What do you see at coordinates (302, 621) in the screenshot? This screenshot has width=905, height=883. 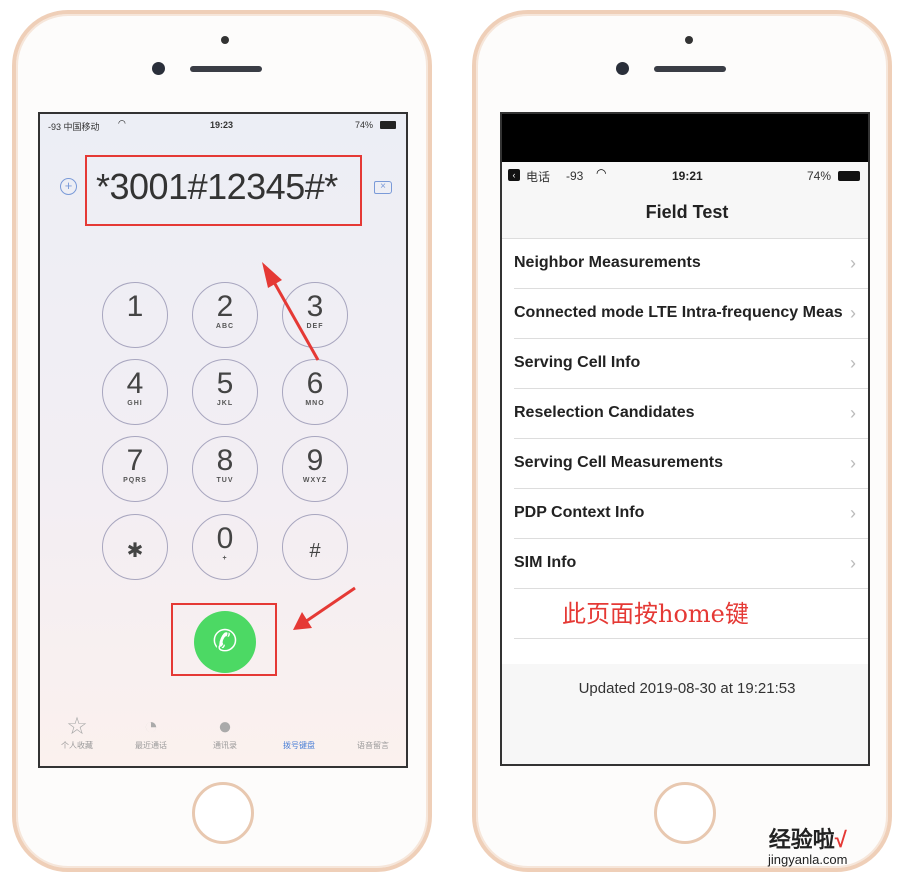 I see `arrow-head-call` at bounding box center [302, 621].